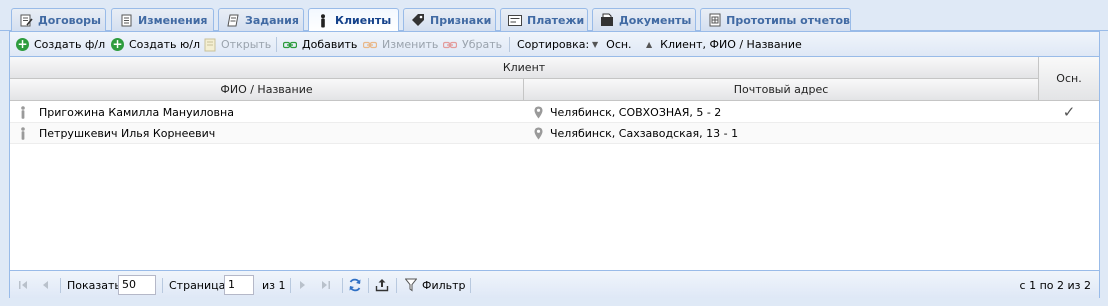 The width and height of the screenshot is (1108, 306). I want to click on refresh-icon, so click(355, 285).